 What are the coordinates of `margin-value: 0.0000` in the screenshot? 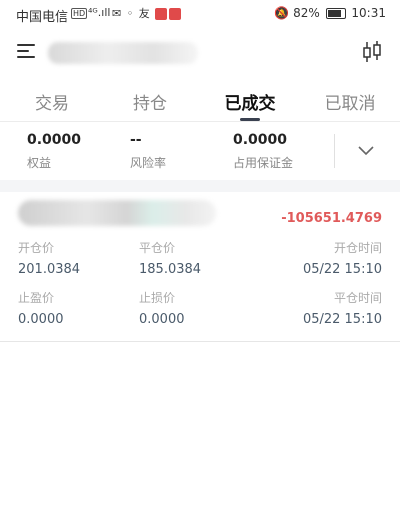 It's located at (260, 140).